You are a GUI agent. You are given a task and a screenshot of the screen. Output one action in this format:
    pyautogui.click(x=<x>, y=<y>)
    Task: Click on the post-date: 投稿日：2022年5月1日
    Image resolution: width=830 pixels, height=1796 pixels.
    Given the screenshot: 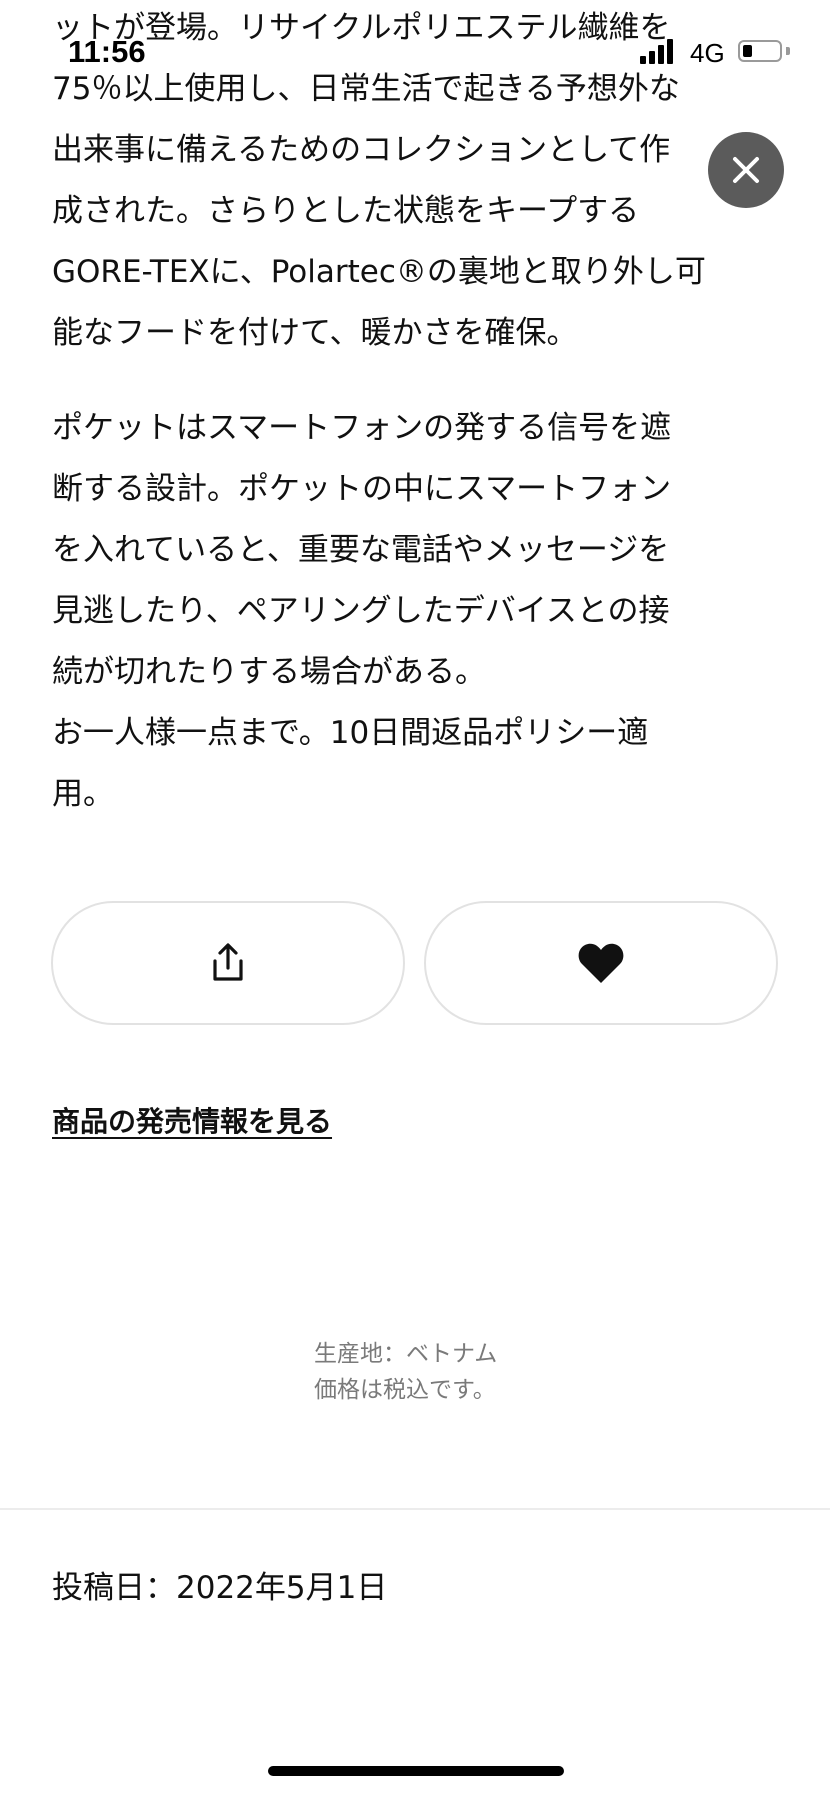 What is the action you would take?
    pyautogui.click(x=220, y=1588)
    